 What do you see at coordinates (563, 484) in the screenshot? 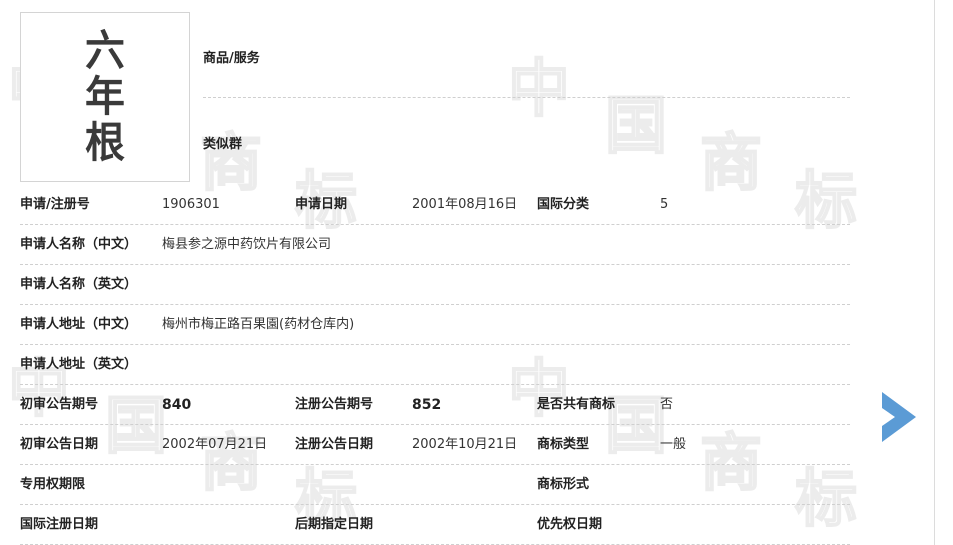
I see `tm-form-label: 商标形式` at bounding box center [563, 484].